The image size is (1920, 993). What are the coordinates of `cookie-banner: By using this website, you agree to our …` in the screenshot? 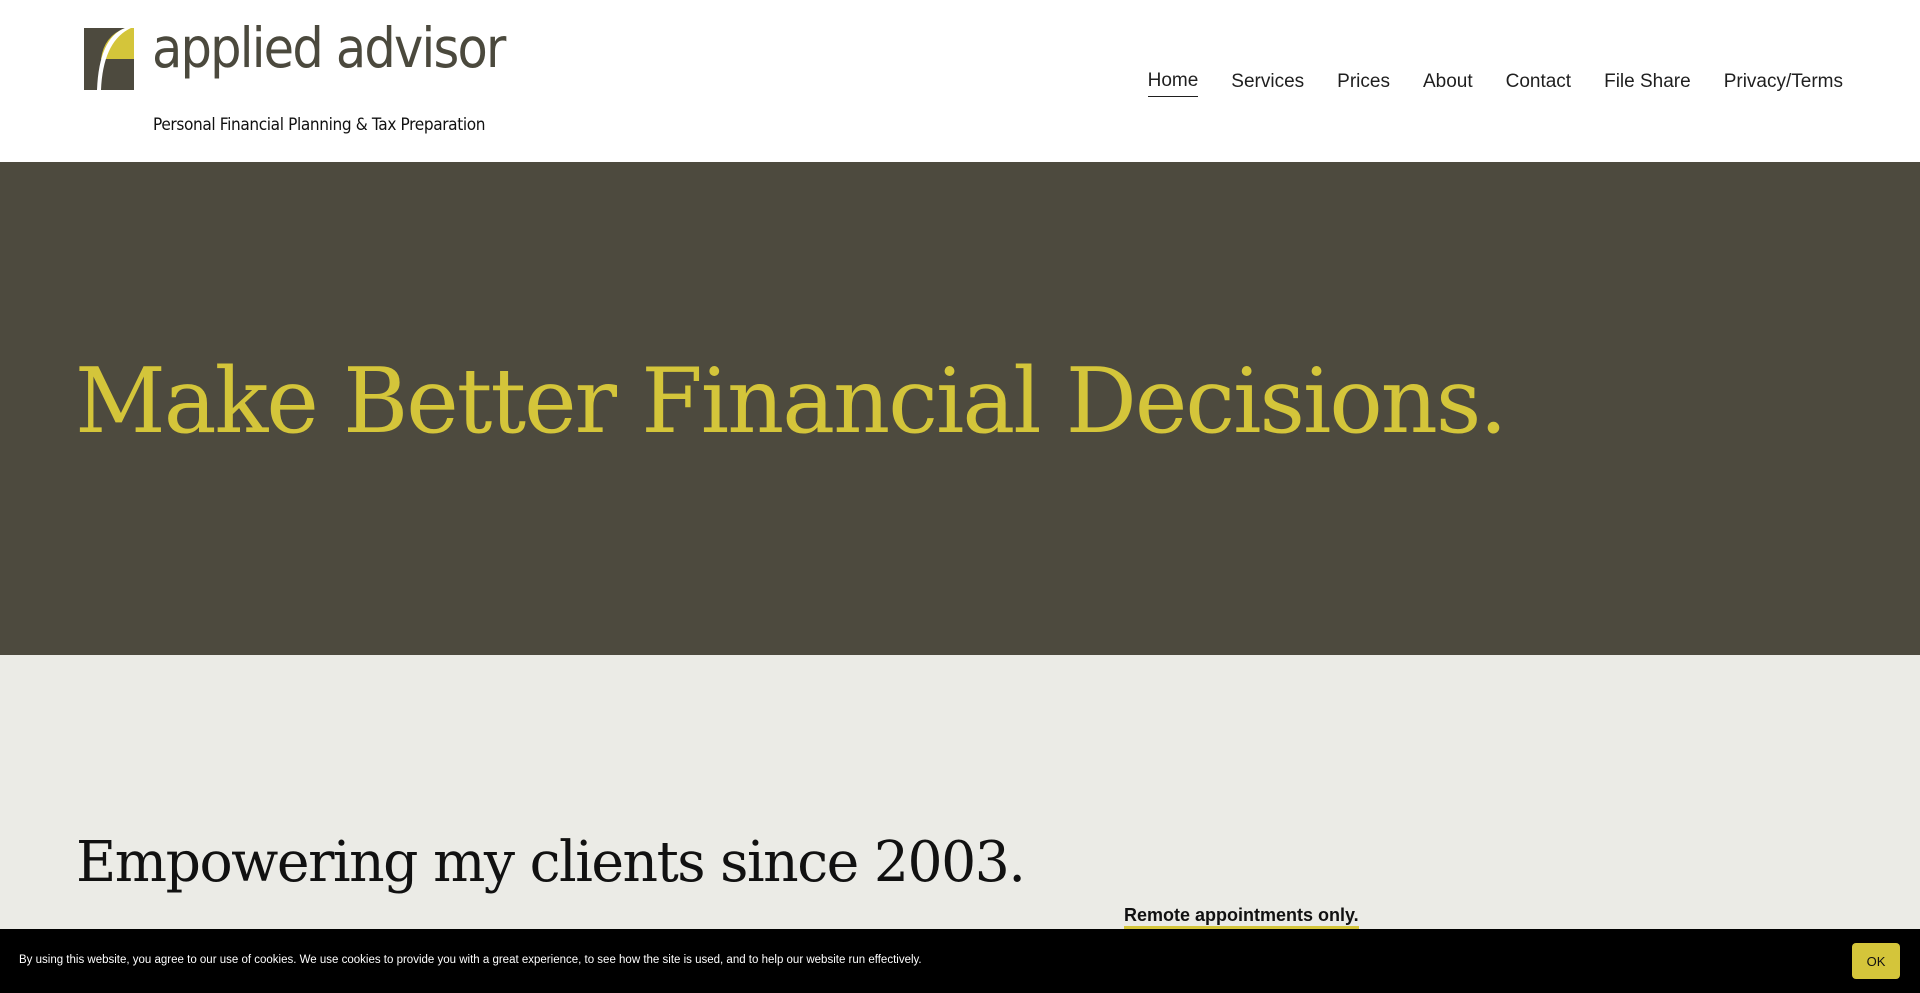 It's located at (960, 961).